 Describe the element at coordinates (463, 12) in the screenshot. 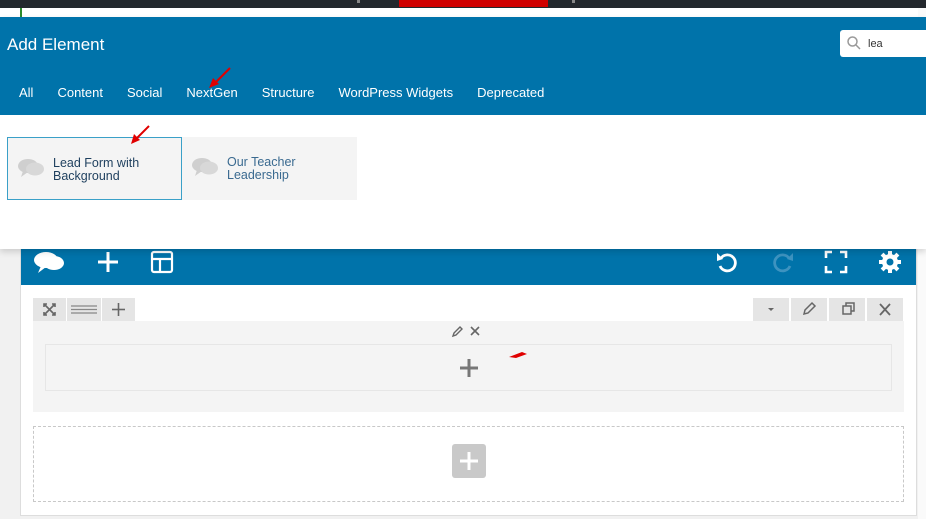

I see `page-strip` at that location.